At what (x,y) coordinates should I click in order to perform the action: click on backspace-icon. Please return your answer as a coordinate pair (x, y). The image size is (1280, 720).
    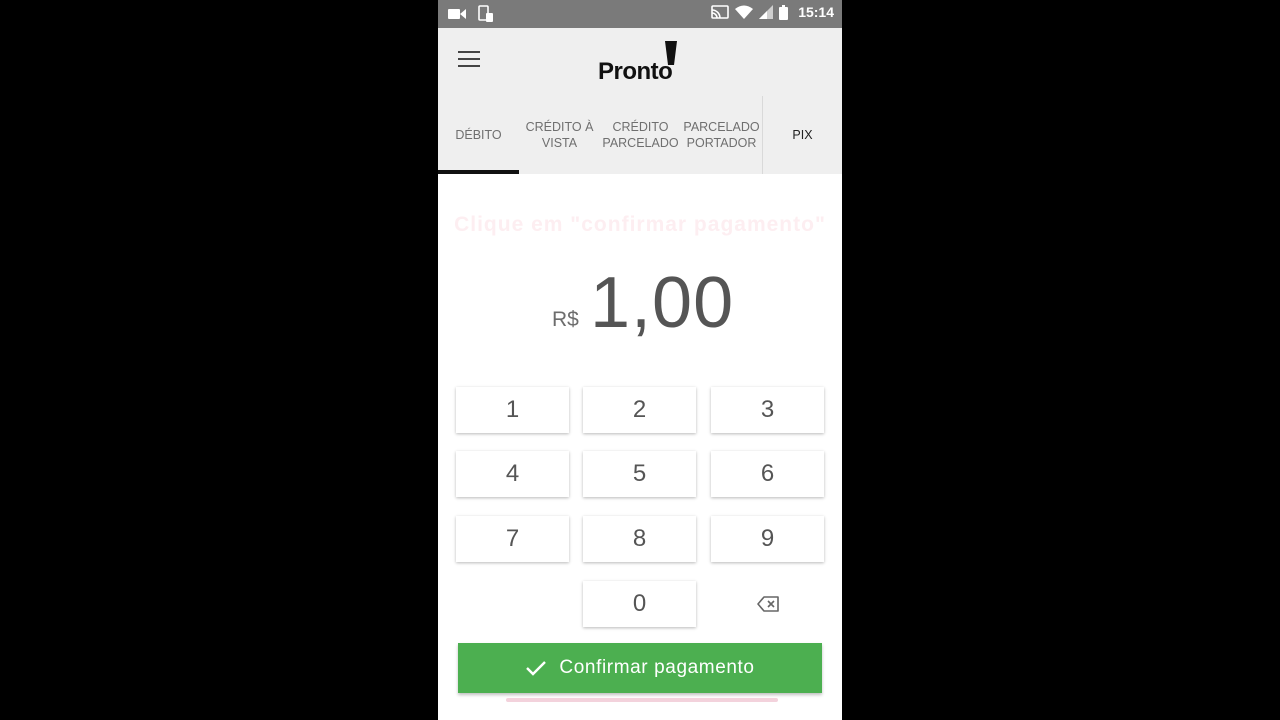
    Looking at the image, I should click on (767, 604).